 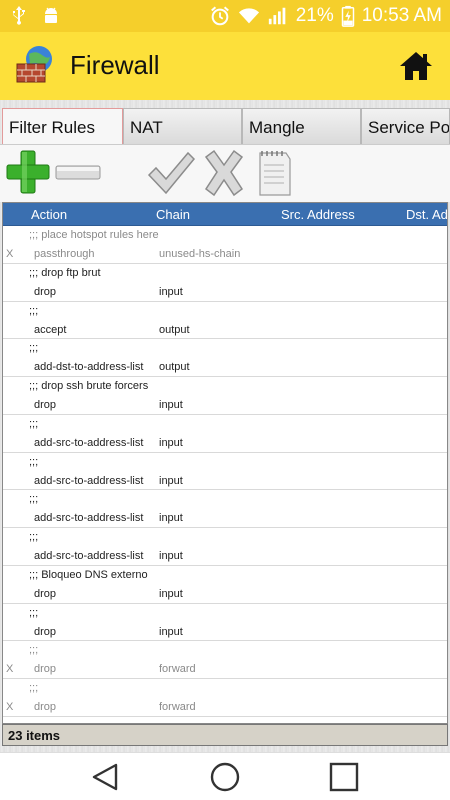 I want to click on toolbar, so click(x=225, y=173).